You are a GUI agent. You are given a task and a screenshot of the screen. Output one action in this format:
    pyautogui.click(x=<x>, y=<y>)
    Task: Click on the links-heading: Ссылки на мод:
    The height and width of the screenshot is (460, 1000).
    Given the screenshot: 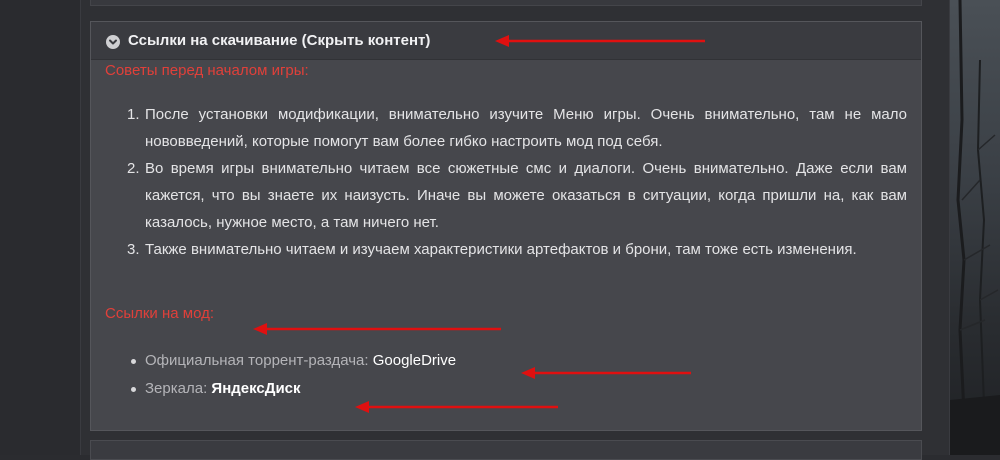 What is the action you would take?
    pyautogui.click(x=160, y=313)
    